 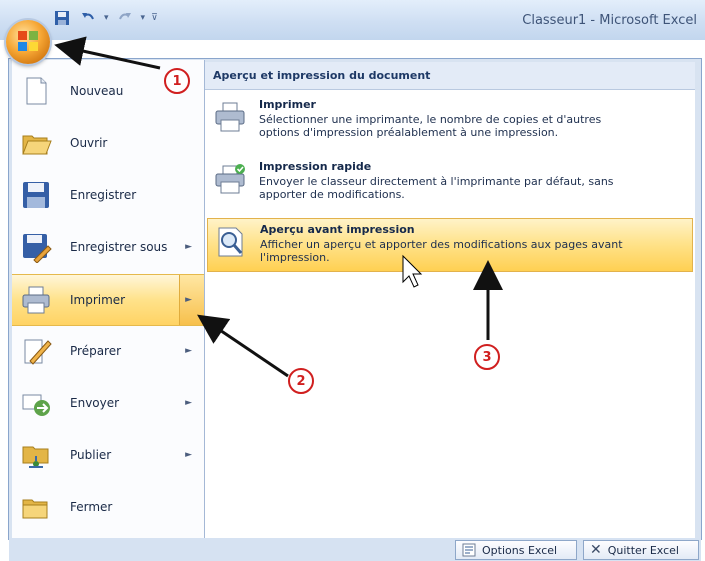 What do you see at coordinates (37, 248) in the screenshot?
I see `save-as-icon` at bounding box center [37, 248].